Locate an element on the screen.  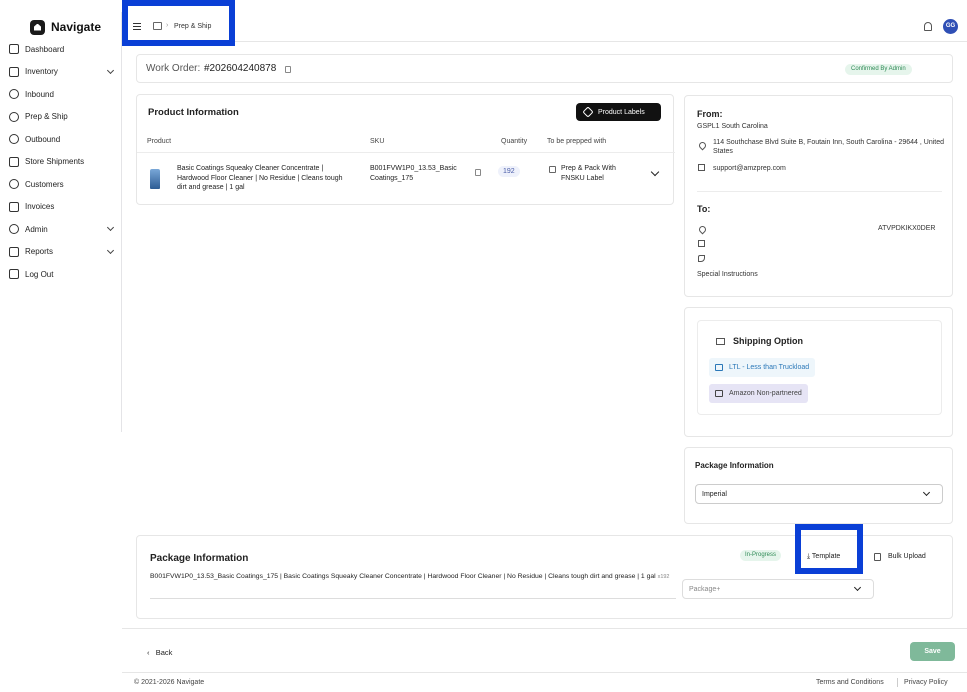
home-icon is located at coordinates (14, 49).